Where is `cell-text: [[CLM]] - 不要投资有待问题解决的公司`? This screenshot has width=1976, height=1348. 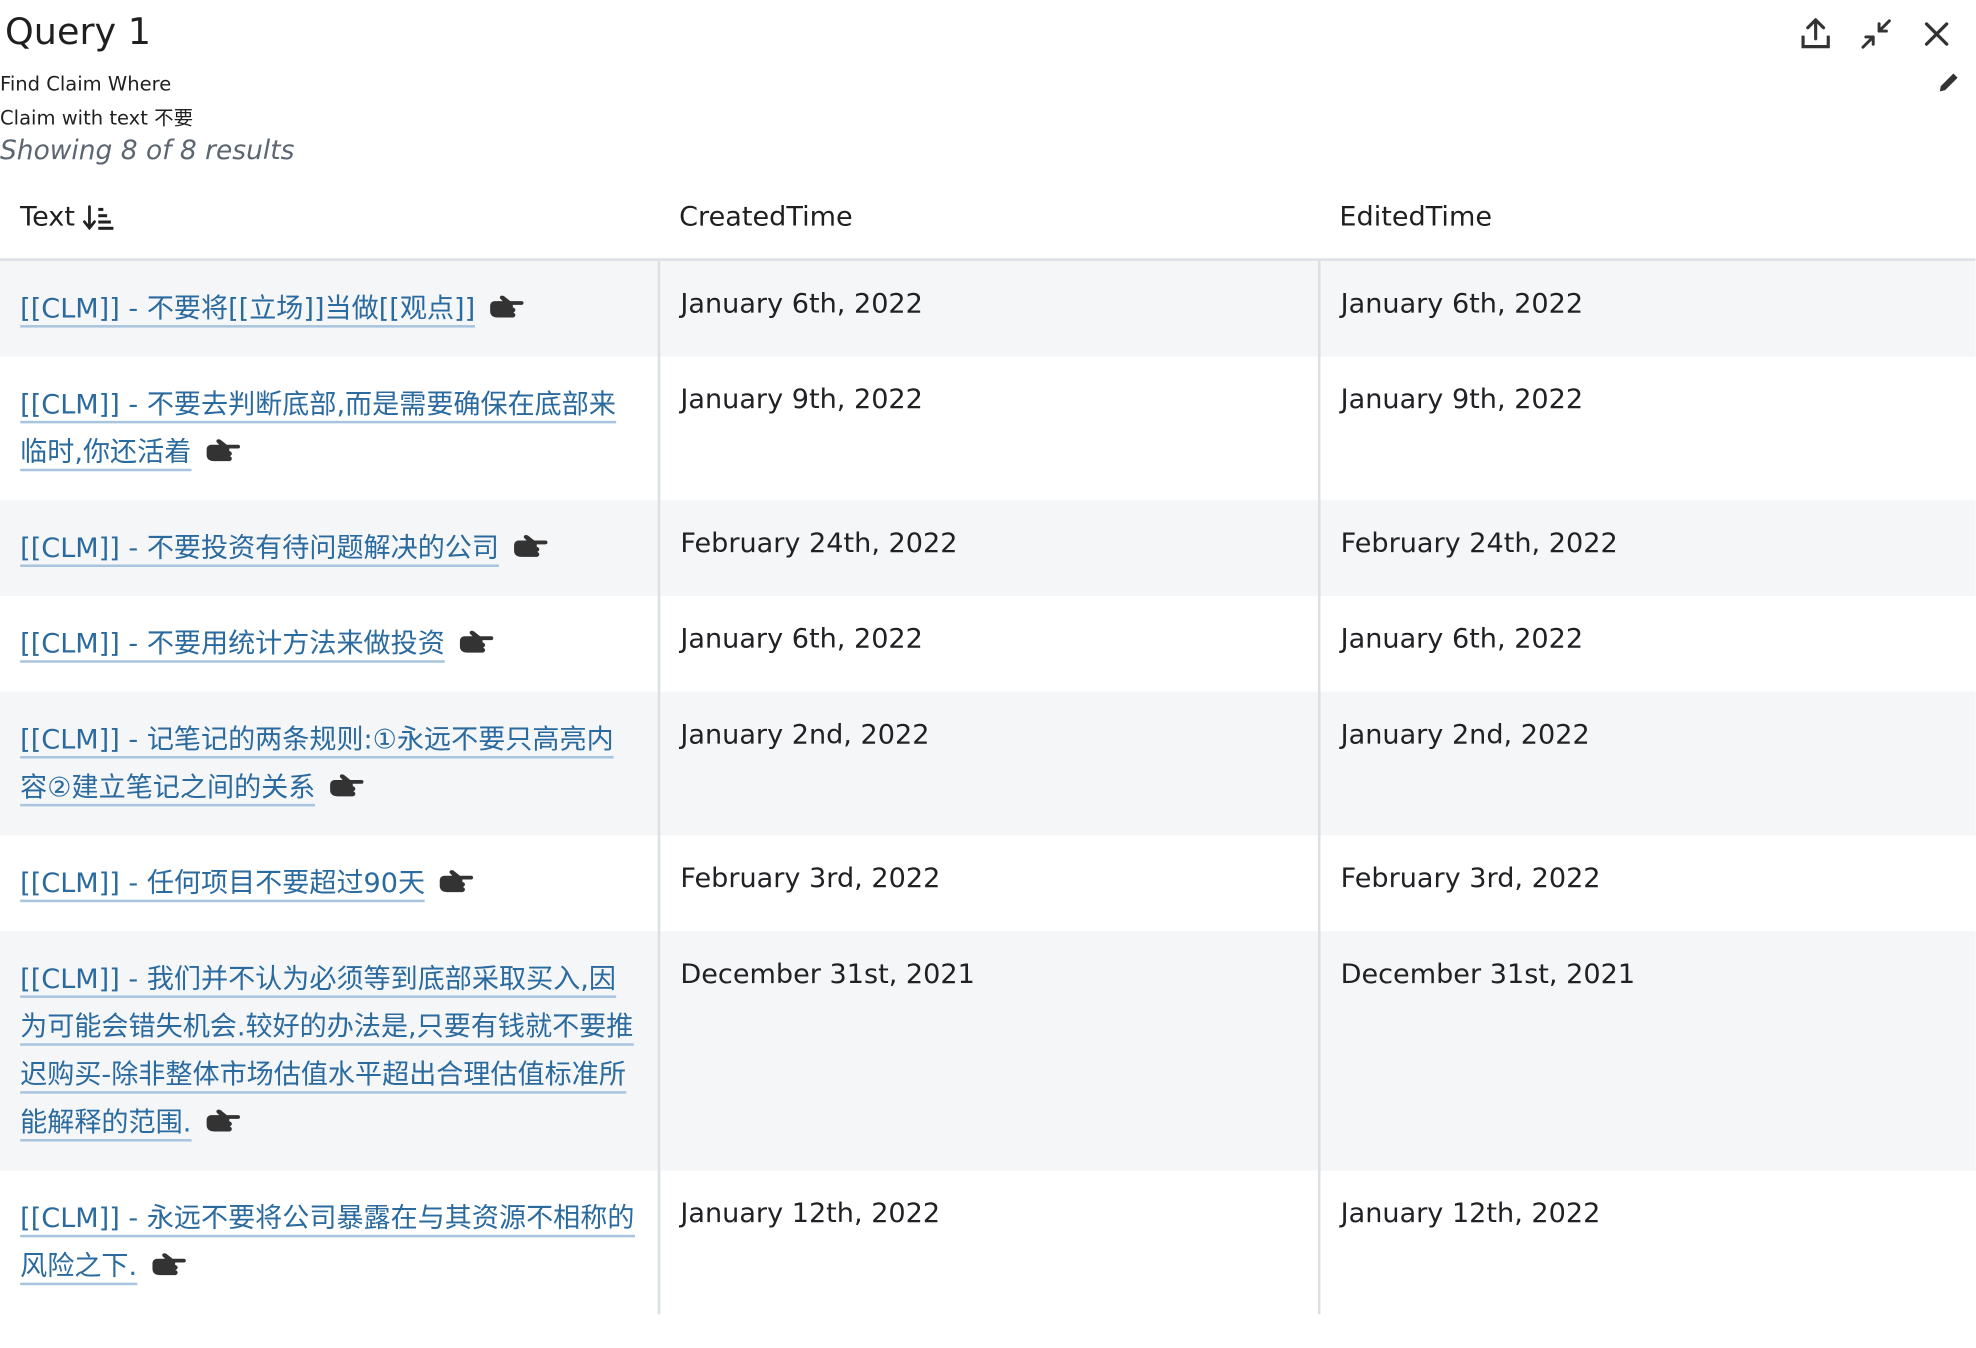
cell-text: [[CLM]] - 不要投资有待问题解决的公司 is located at coordinates (330, 548).